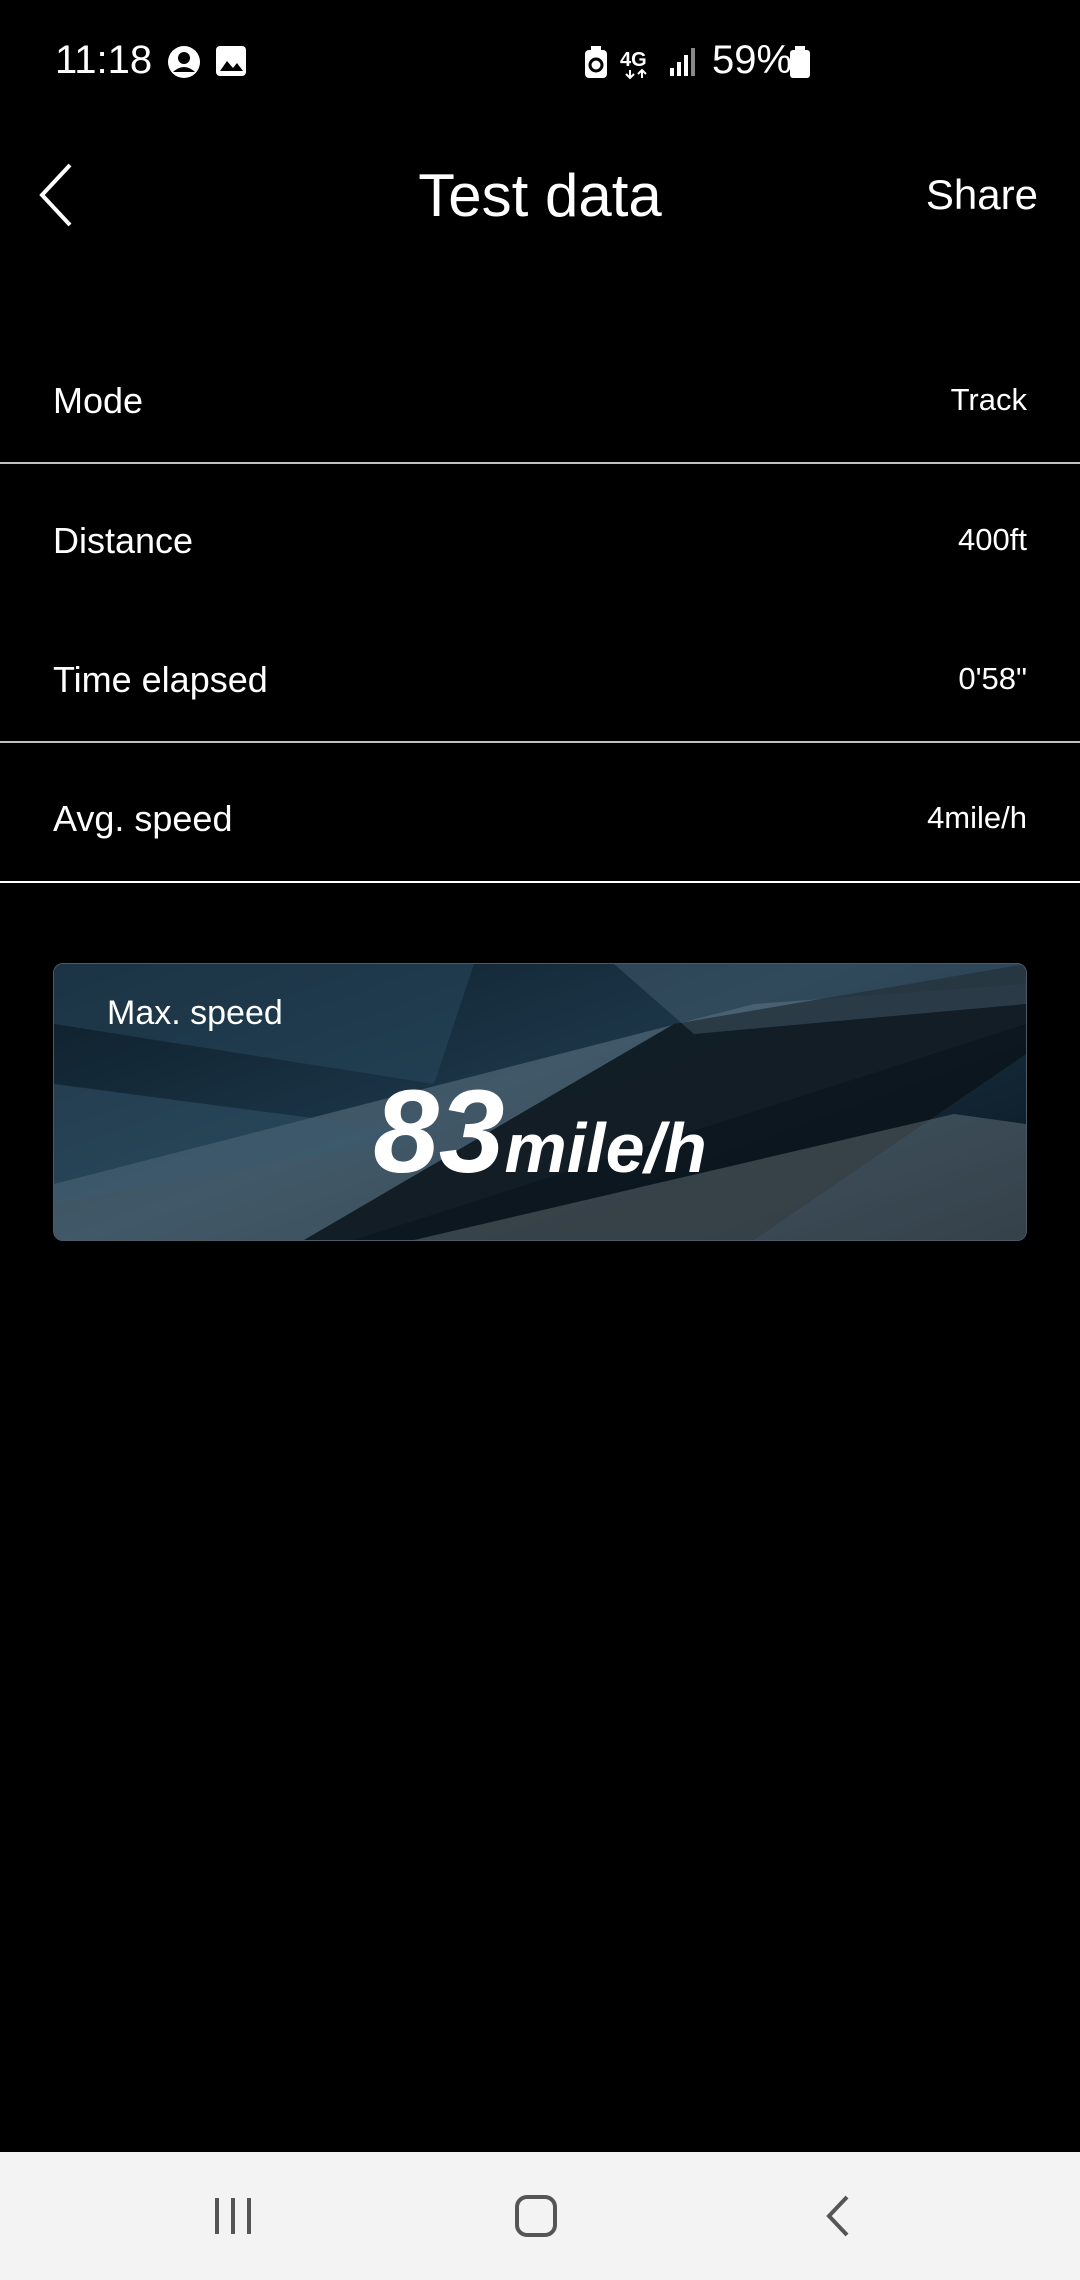  What do you see at coordinates (160, 679) in the screenshot?
I see `time-elapsed-label: Time elapsed` at bounding box center [160, 679].